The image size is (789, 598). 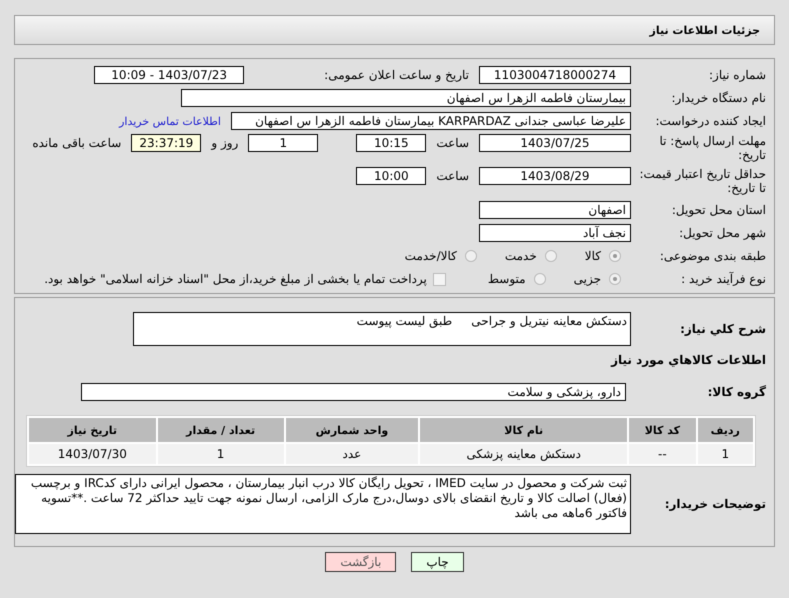 What do you see at coordinates (283, 143) in the screenshot?
I see `days-field: 1` at bounding box center [283, 143].